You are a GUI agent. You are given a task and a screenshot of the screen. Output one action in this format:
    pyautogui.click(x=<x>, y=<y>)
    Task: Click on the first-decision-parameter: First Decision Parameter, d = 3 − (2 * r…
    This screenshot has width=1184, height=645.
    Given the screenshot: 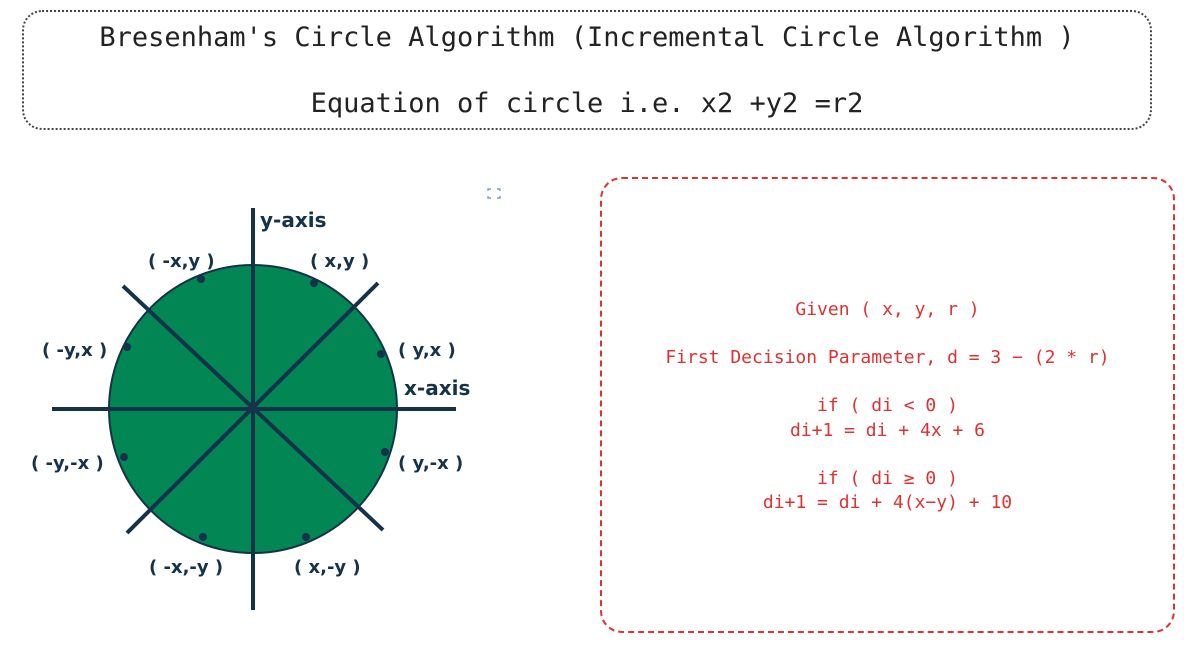 What is the action you would take?
    pyautogui.click(x=887, y=357)
    